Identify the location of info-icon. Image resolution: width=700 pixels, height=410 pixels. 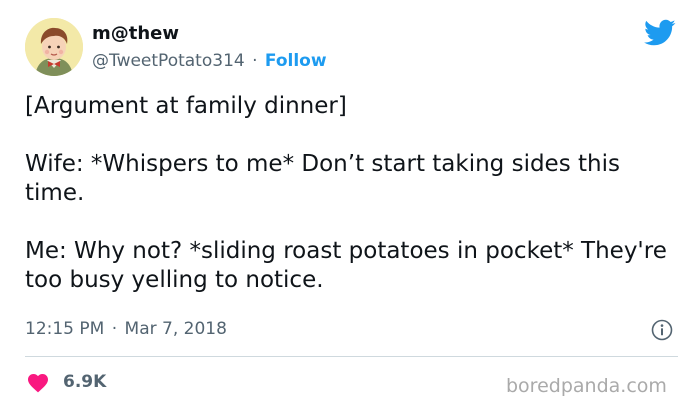
(662, 330).